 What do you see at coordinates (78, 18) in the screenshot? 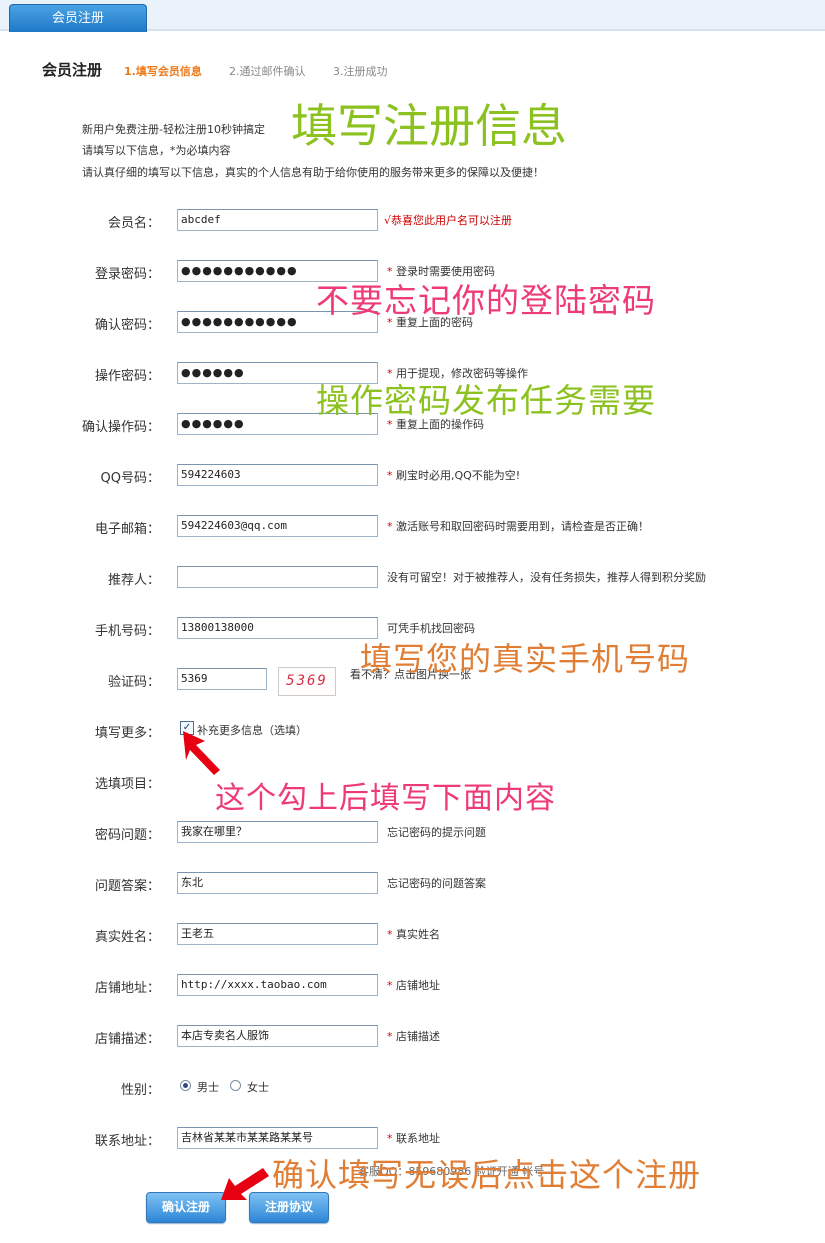
I see `tab-member-register: 会员注册` at bounding box center [78, 18].